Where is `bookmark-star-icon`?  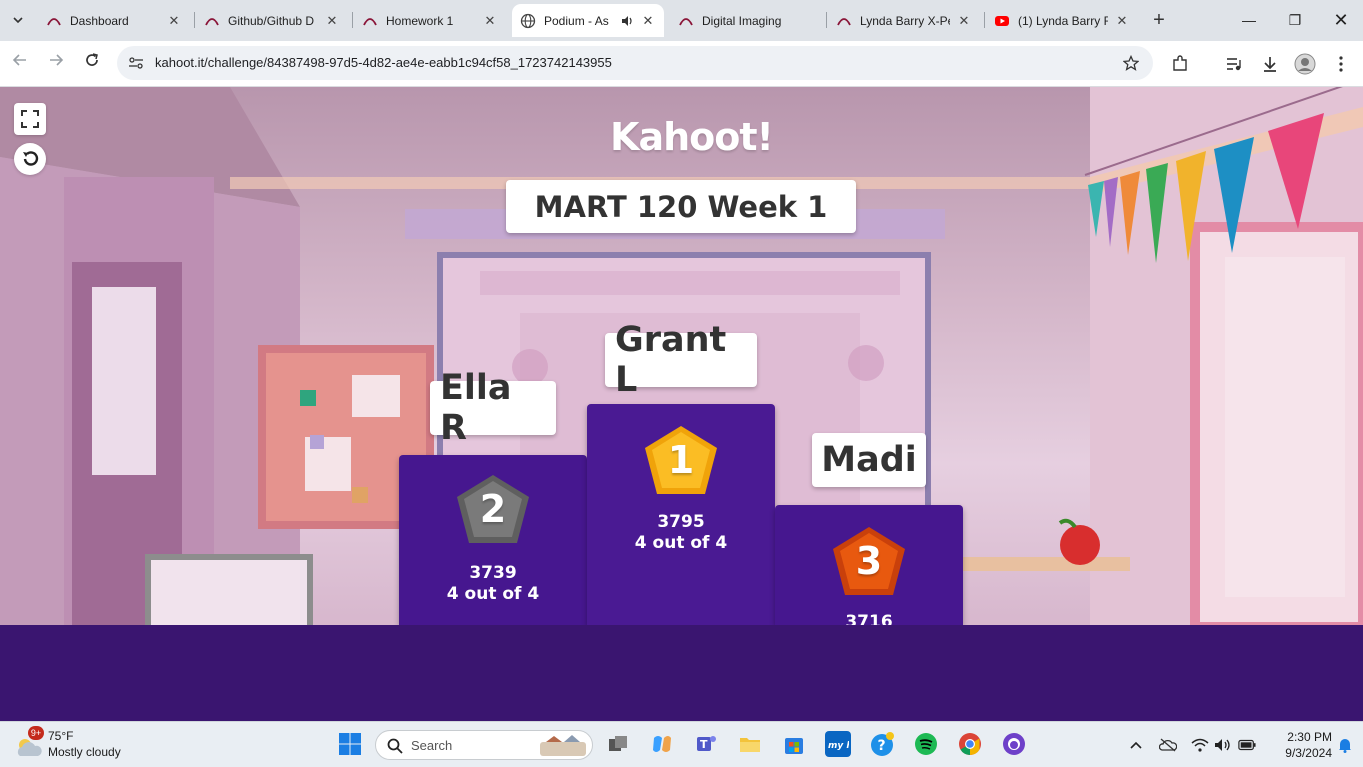
bookmark-star-icon is located at coordinates (1131, 63).